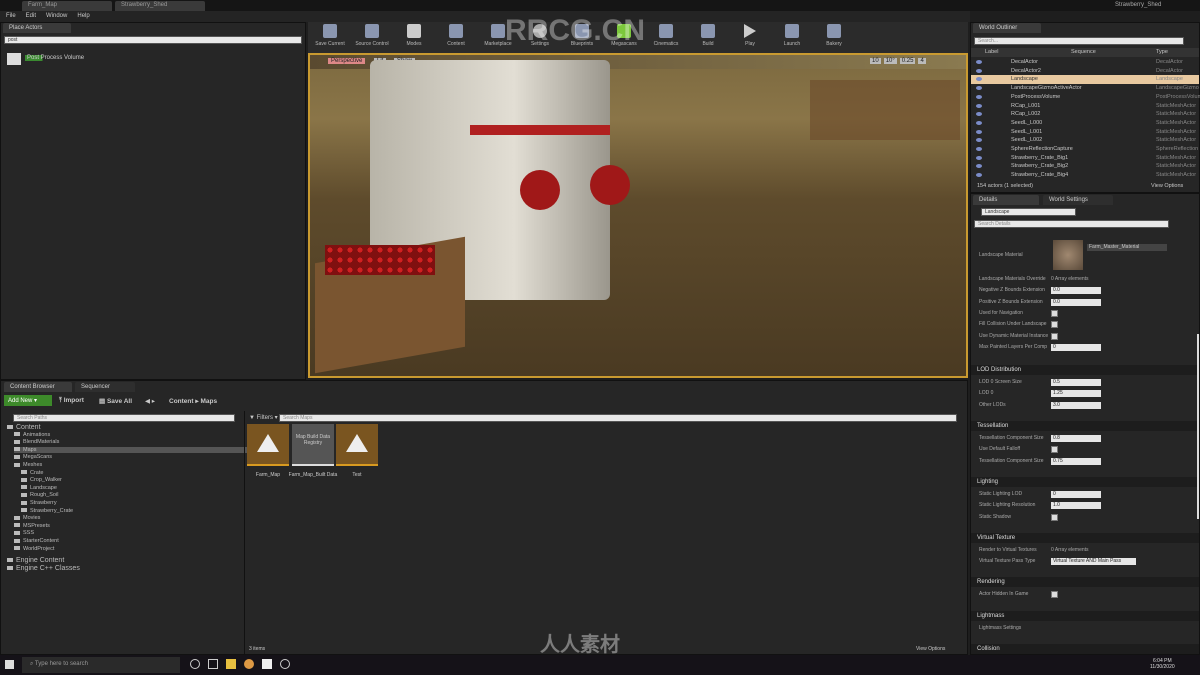 This screenshot has height=675, width=1200. I want to click on filters-button: ▼ Filters ▾, so click(263, 417).